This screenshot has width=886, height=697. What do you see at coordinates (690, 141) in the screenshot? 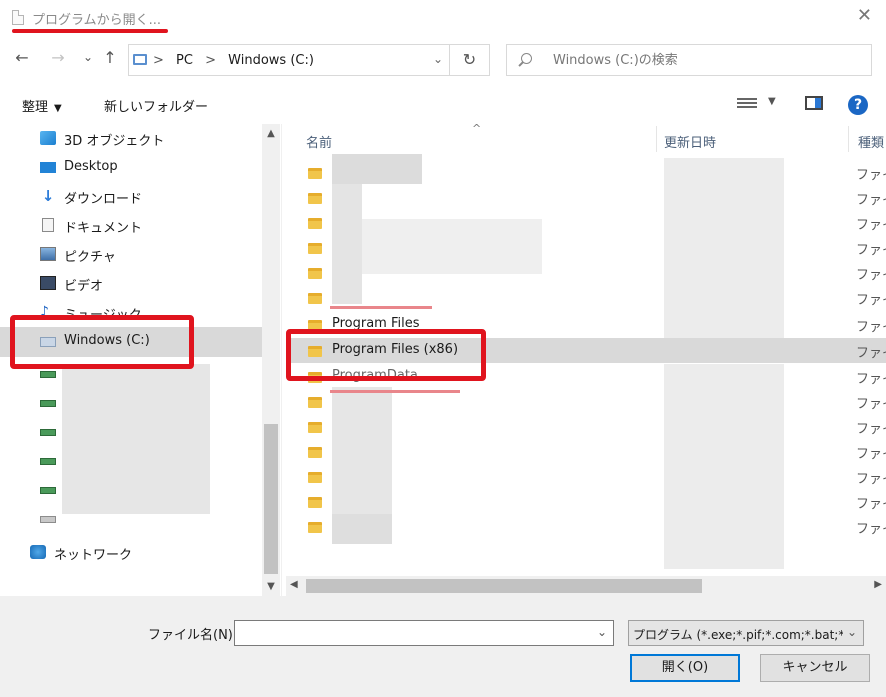
I see `column-header-date: 更新日時` at bounding box center [690, 141].